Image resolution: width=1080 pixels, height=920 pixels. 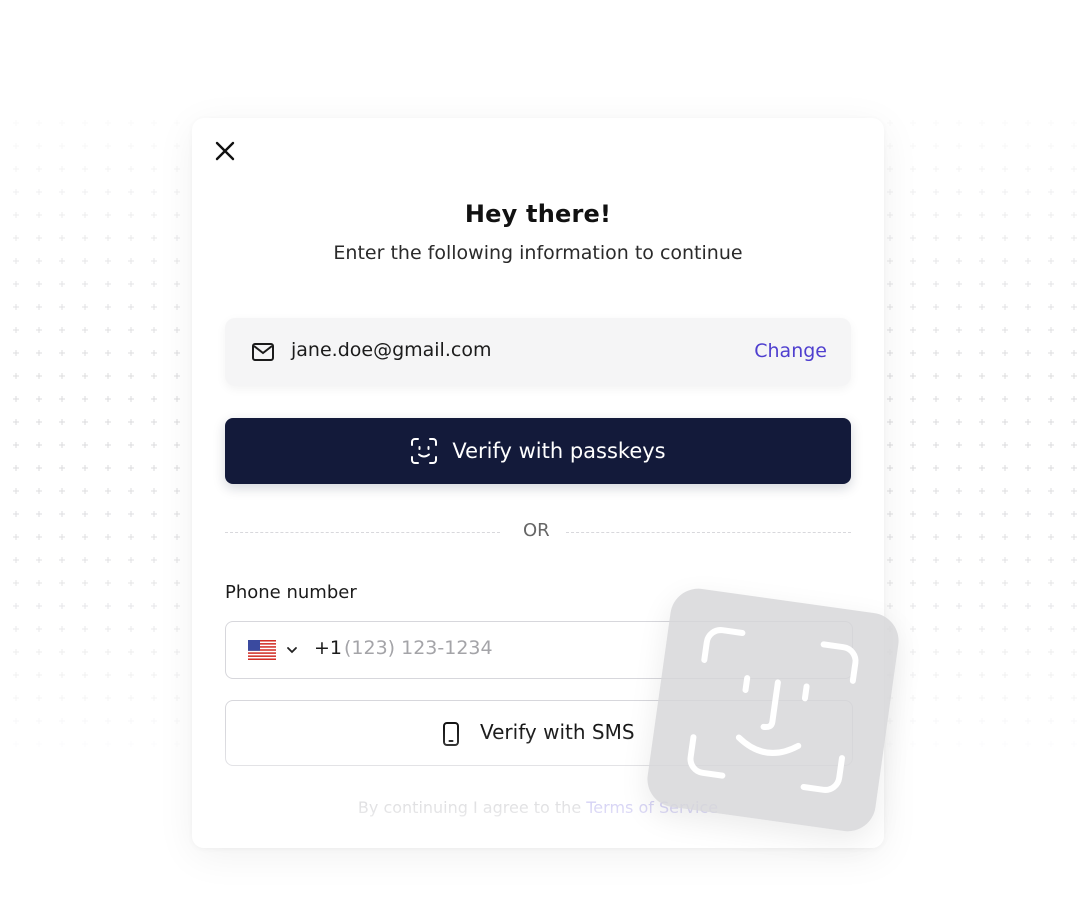 I want to click on or-text: OR, so click(x=536, y=530).